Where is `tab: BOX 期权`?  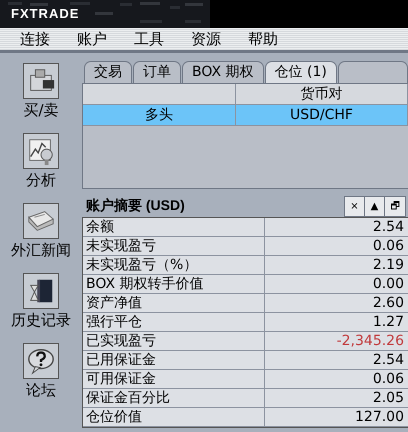 tab: BOX 期权 is located at coordinates (223, 72).